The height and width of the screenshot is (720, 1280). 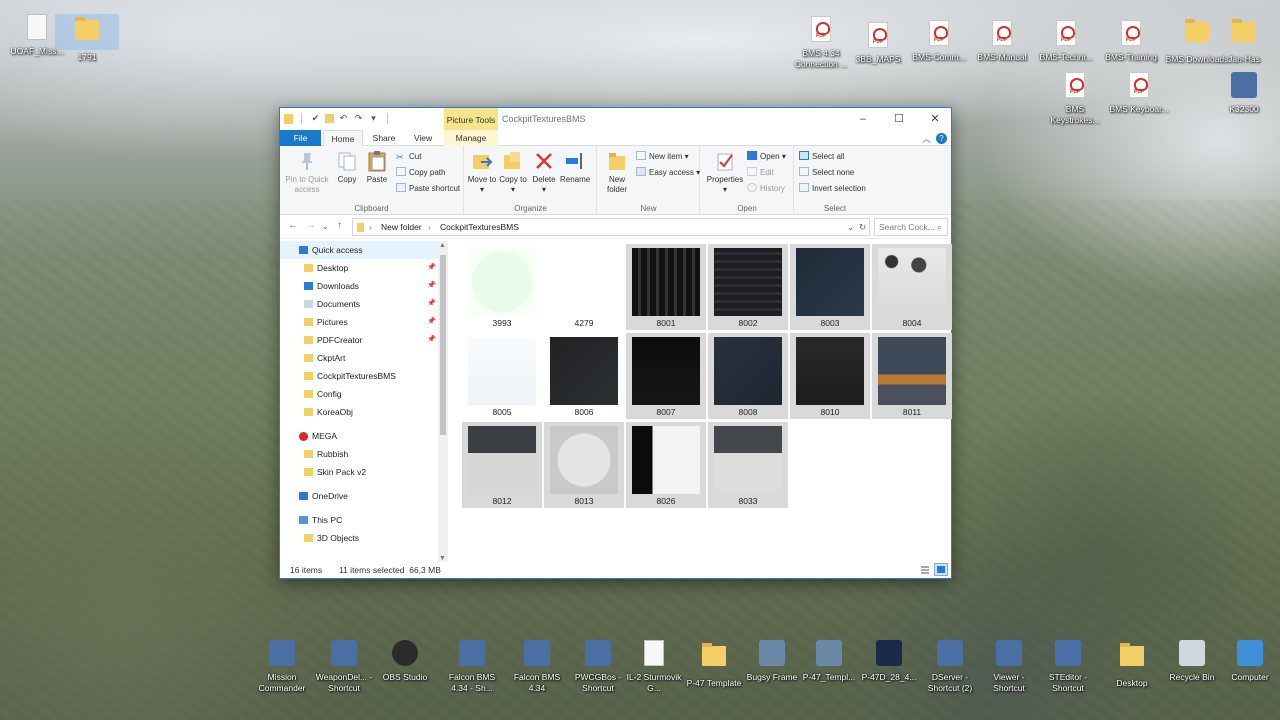 What do you see at coordinates (315, 118) in the screenshot?
I see `properties-icon: ✔` at bounding box center [315, 118].